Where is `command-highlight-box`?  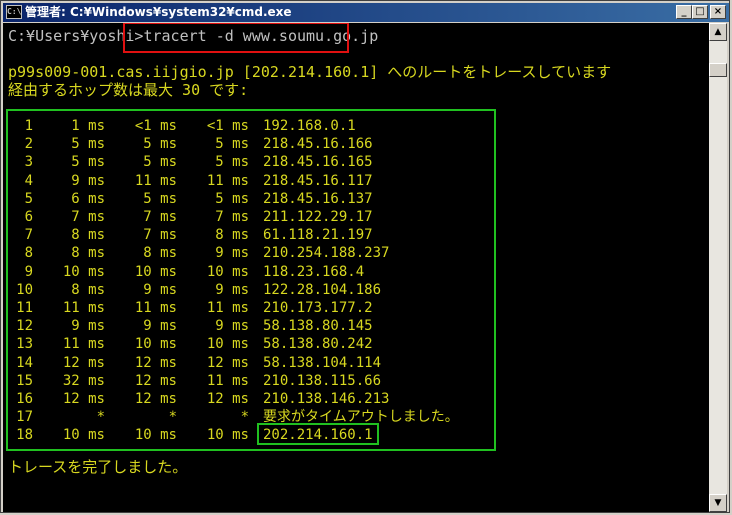
command-highlight-box is located at coordinates (236, 38).